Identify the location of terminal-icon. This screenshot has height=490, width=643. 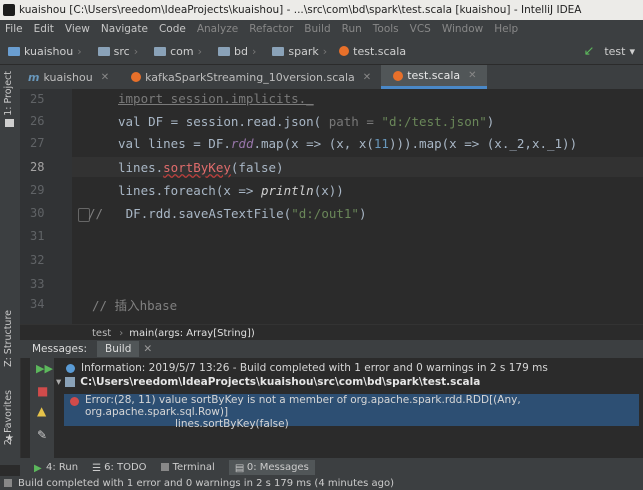
(164, 467).